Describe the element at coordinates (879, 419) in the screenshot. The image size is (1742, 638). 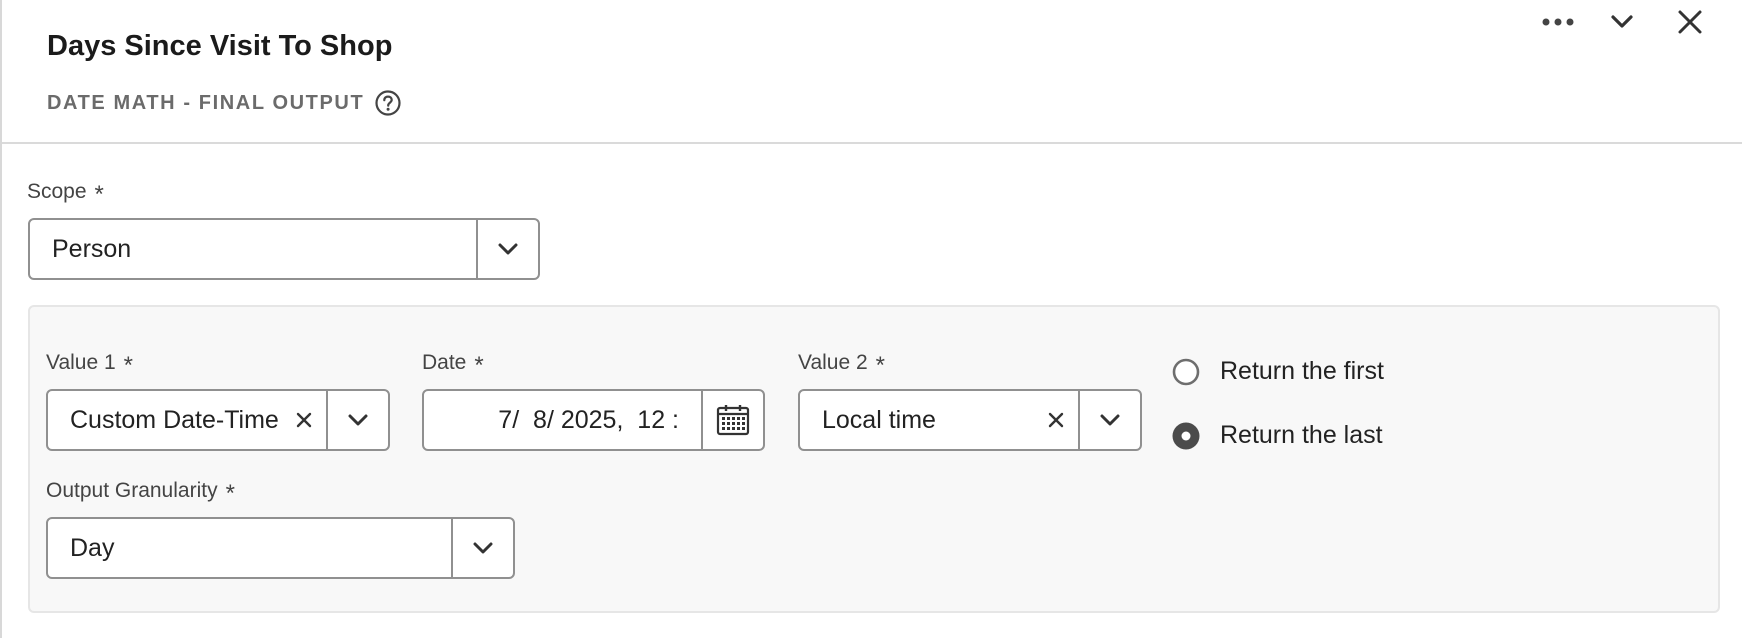
I see `value2-value: Local time` at that location.